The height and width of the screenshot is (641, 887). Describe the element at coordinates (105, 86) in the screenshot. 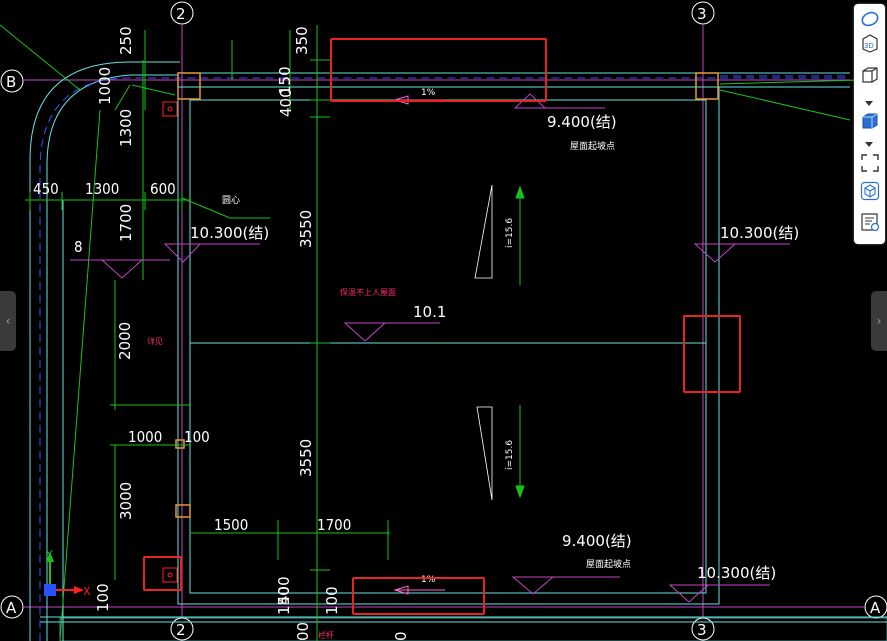

I see `dim-1000-top: 1000` at that location.